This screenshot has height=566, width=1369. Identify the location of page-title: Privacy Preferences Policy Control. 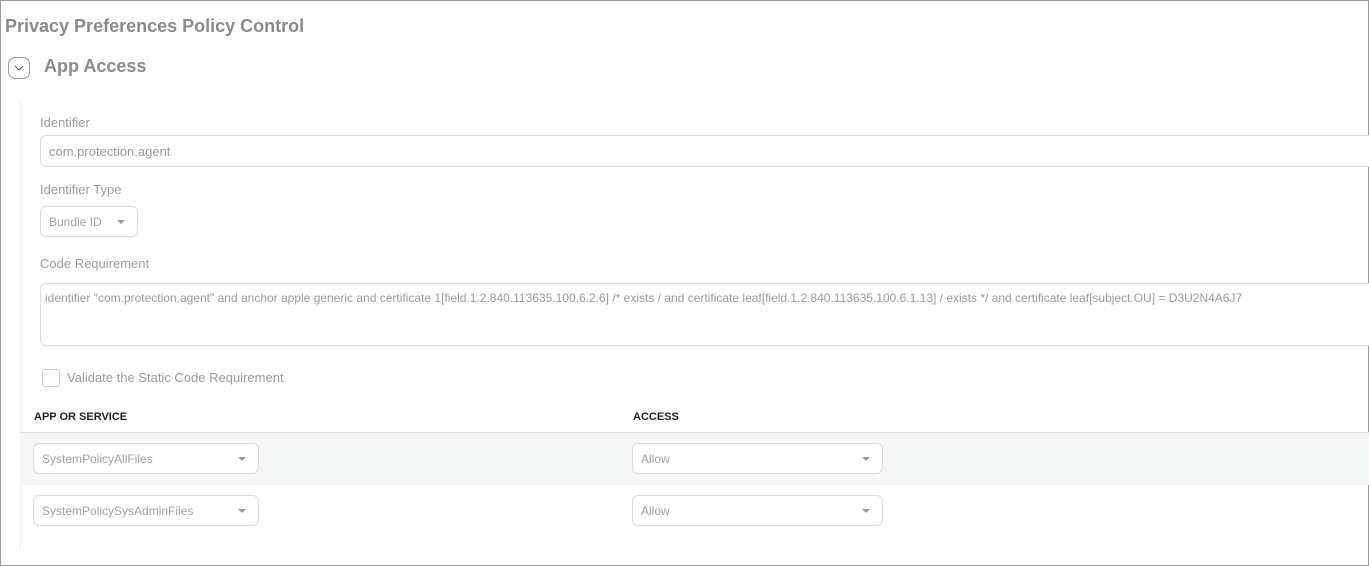
(155, 26).